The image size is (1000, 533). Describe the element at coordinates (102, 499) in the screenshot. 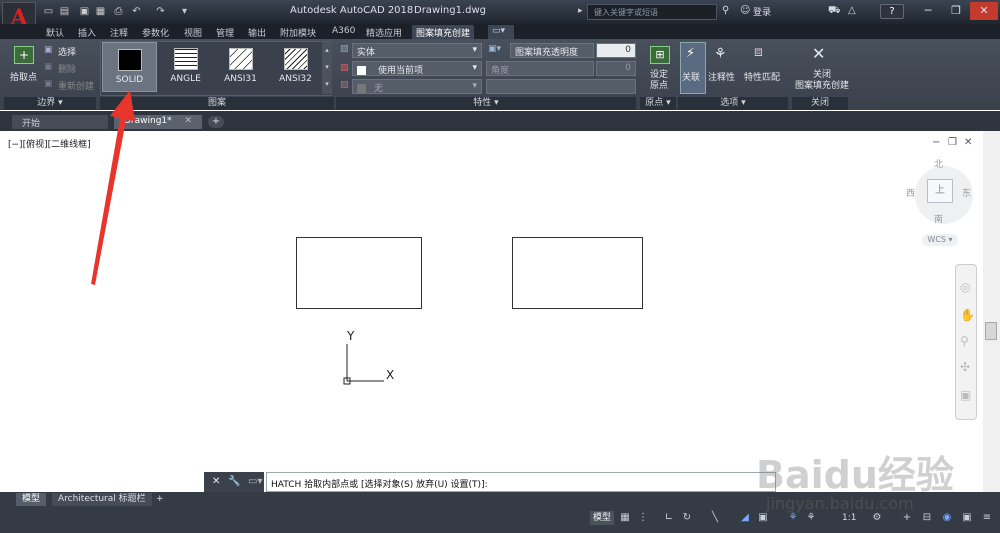

I see `layout-tab-architectural: Architectural 标题栏` at that location.